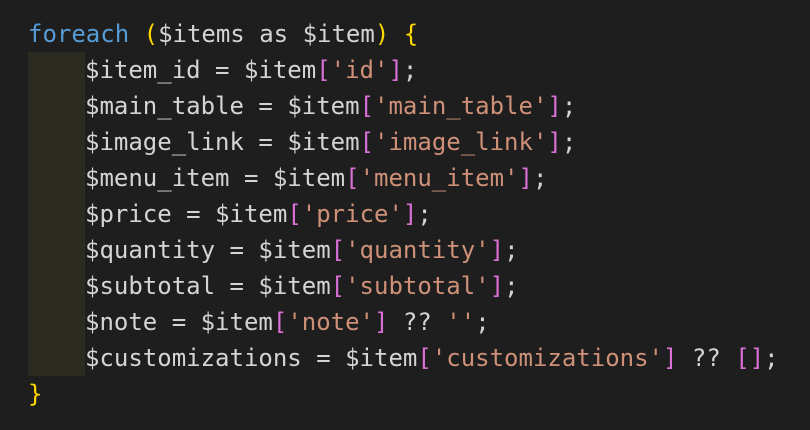  What do you see at coordinates (121, 322) in the screenshot?
I see `var-name: $note` at bounding box center [121, 322].